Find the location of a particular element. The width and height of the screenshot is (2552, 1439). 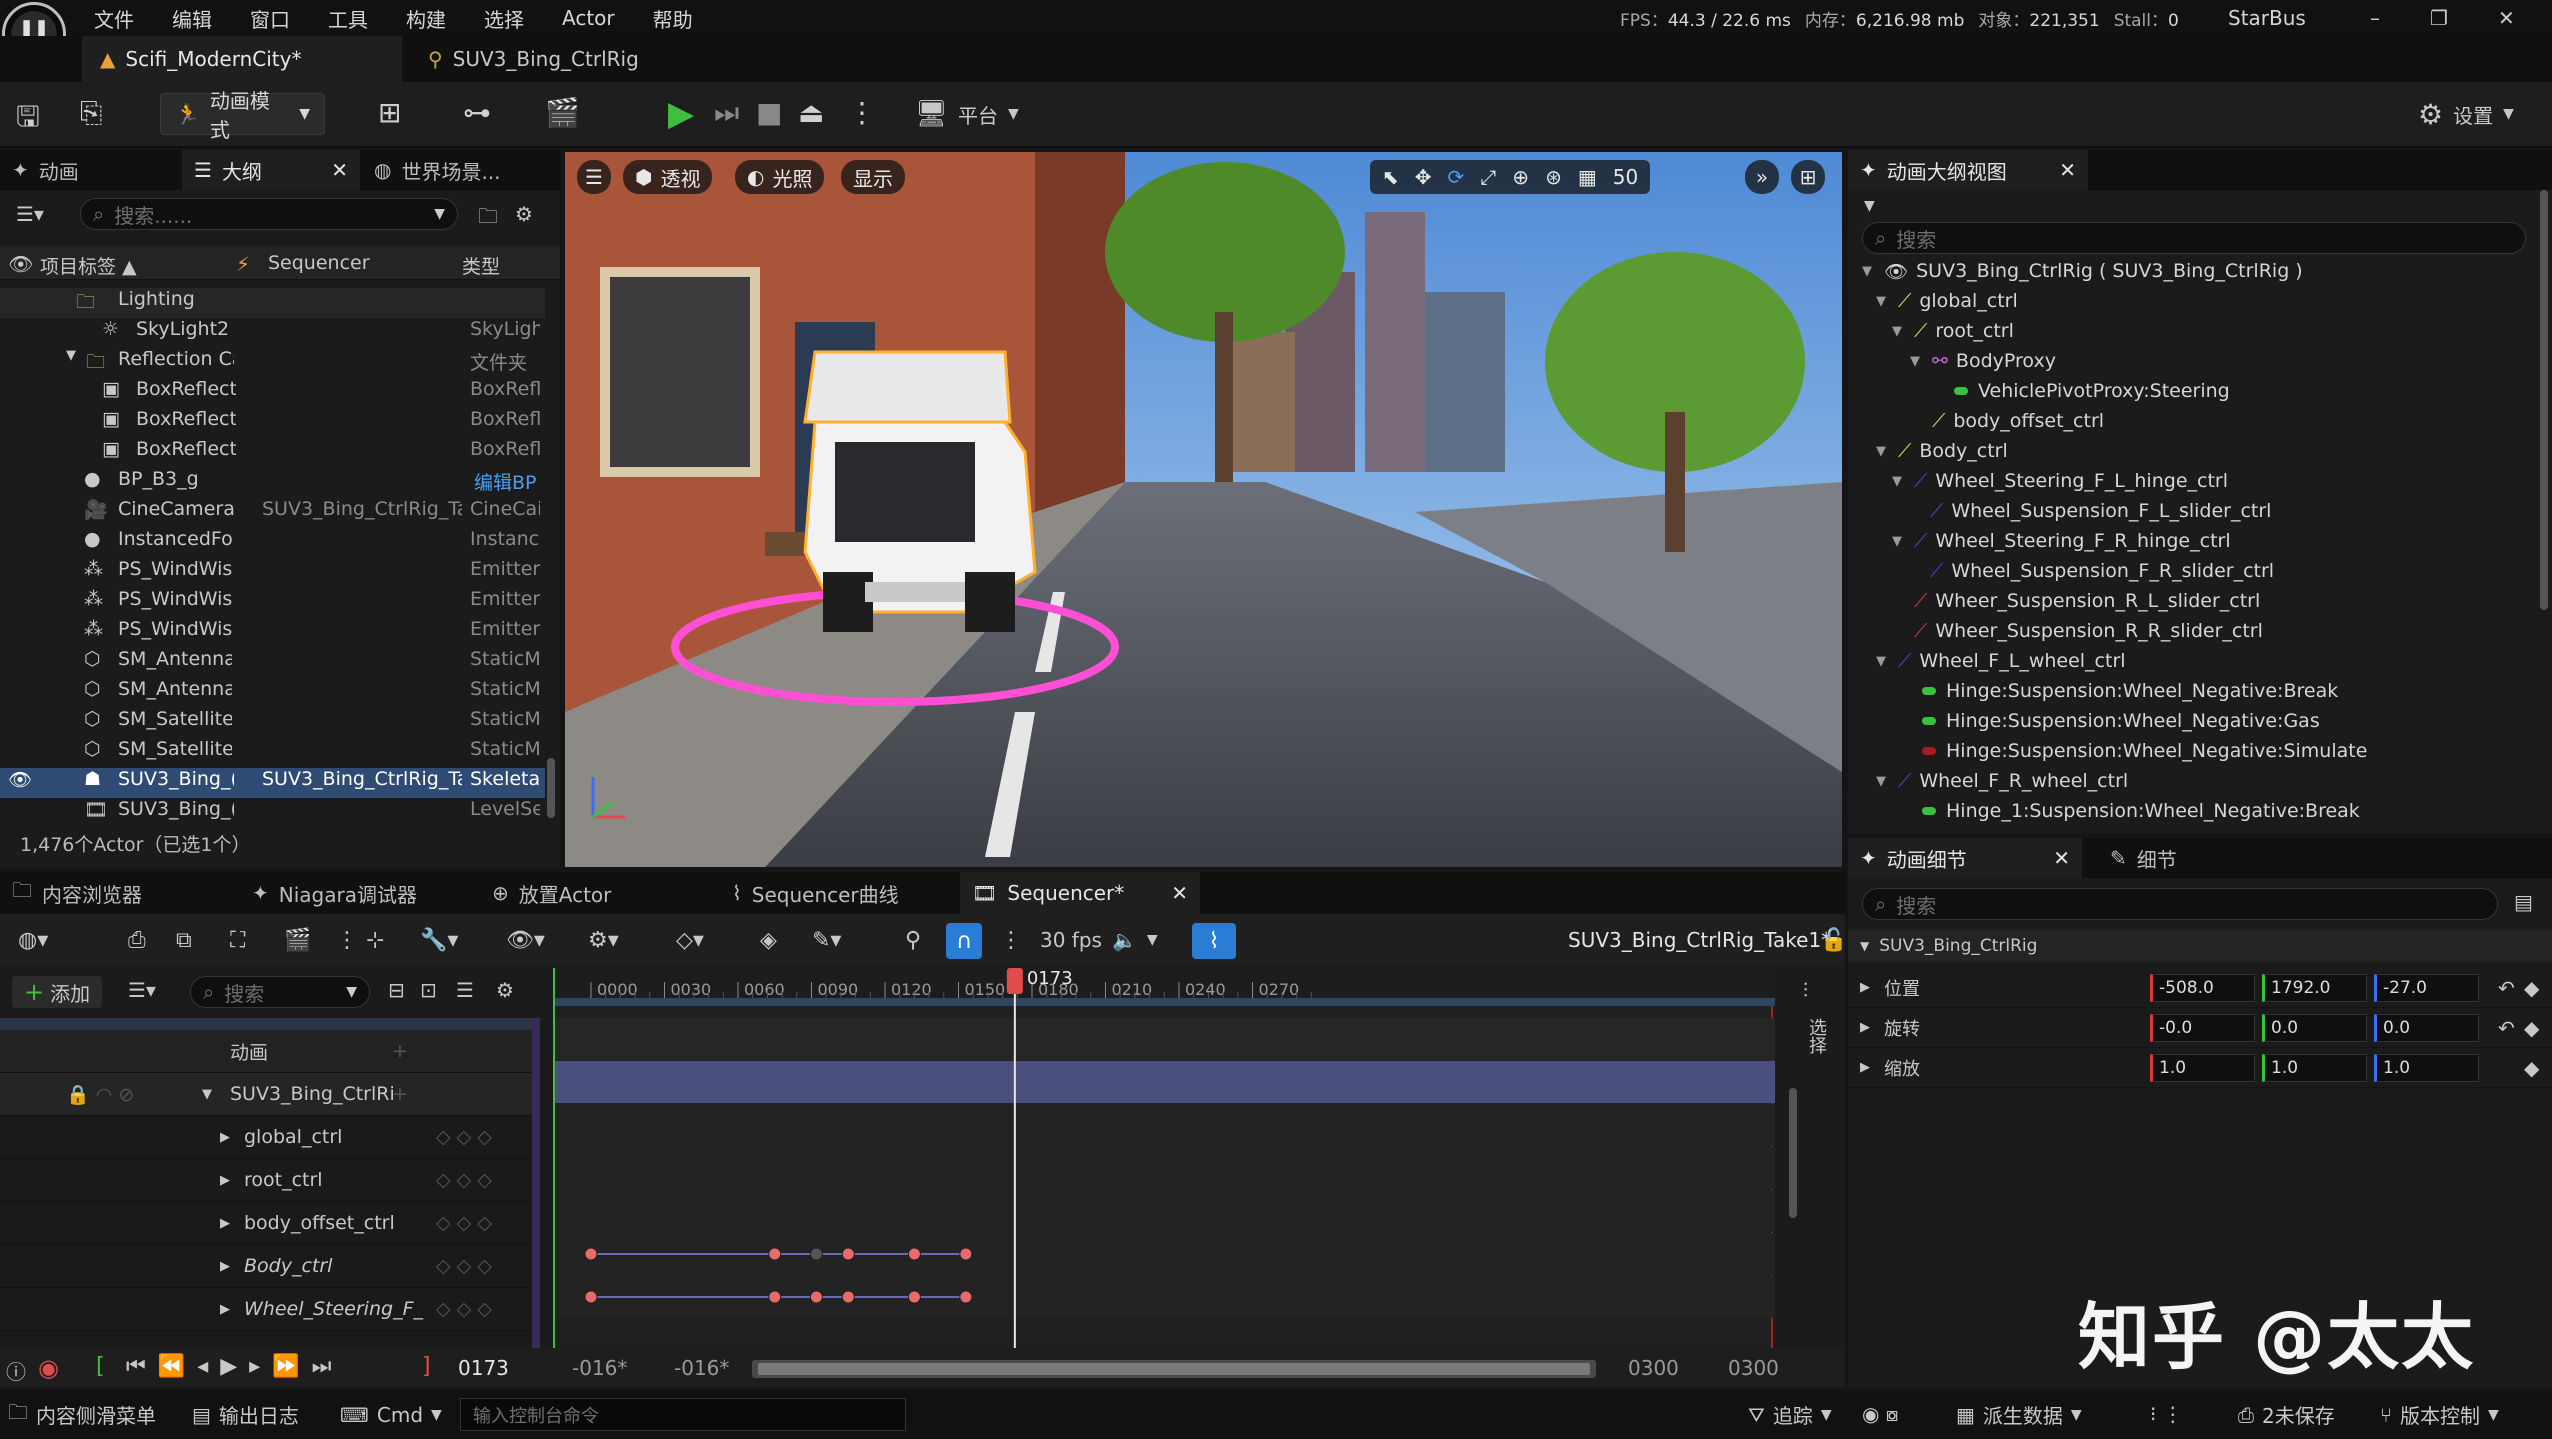

tree-item: ▼ ⟋ Wheel_Steering_F_L_hinge_ctrl is located at coordinates (2058, 481).